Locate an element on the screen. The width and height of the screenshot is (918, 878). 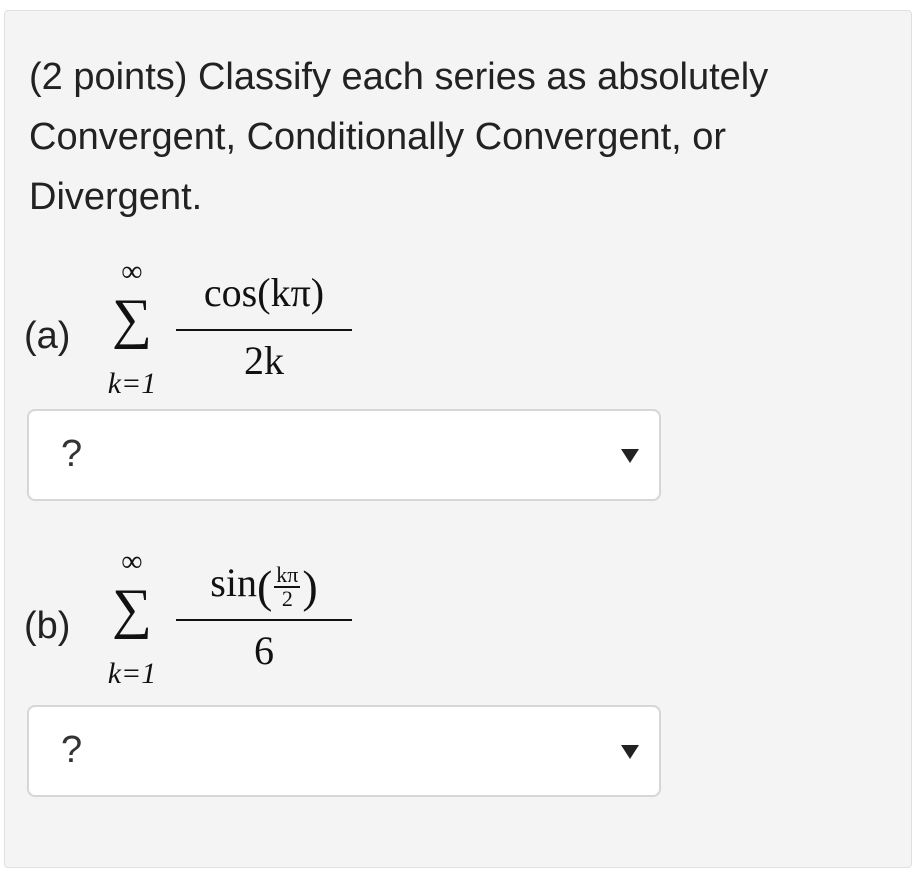
part-b-sum-lower-limit: k=1 is located at coordinates (132, 674).